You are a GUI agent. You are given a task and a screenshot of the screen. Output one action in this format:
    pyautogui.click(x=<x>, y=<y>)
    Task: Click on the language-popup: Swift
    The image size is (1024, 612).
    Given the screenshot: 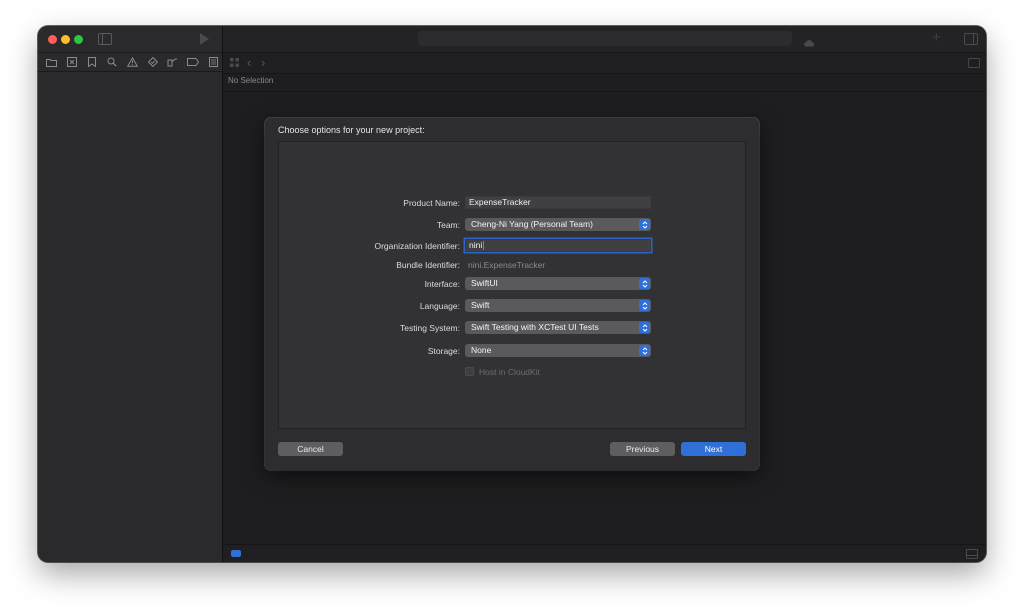 What is the action you would take?
    pyautogui.click(x=558, y=305)
    